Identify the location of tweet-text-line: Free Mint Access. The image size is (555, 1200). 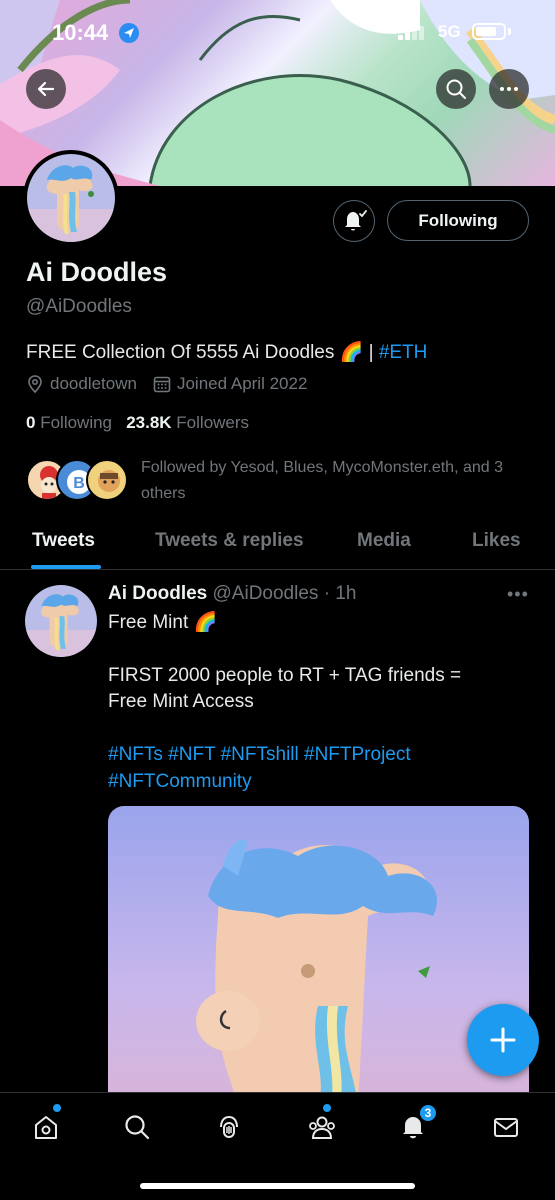
(181, 701).